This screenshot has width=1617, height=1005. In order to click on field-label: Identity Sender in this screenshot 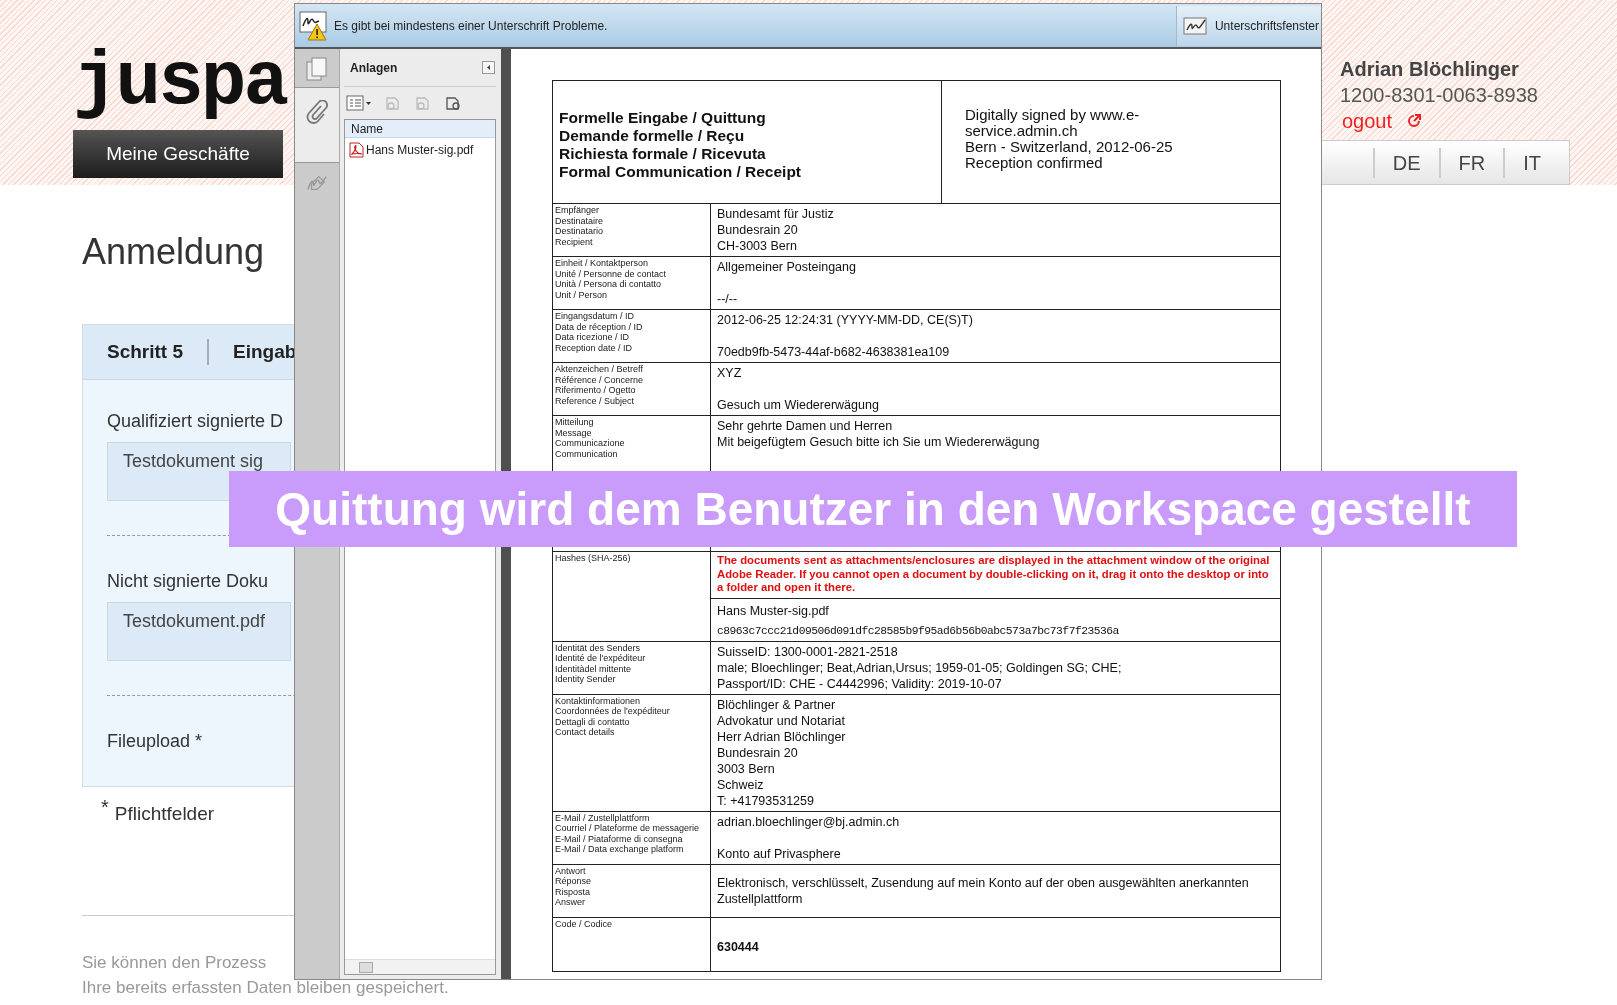, I will do `click(586, 679)`.